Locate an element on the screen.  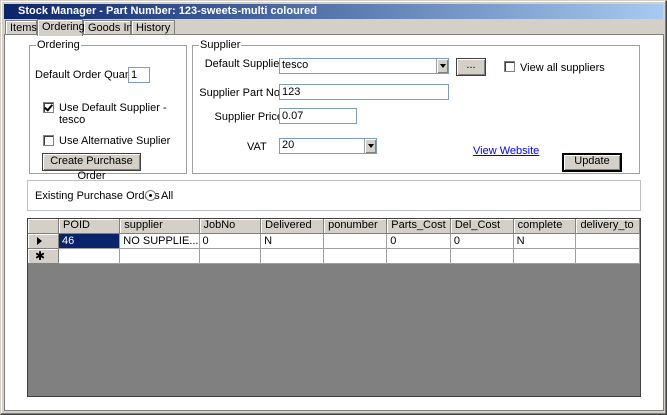
view-all-suppliers-checkbox is located at coordinates (509, 66).